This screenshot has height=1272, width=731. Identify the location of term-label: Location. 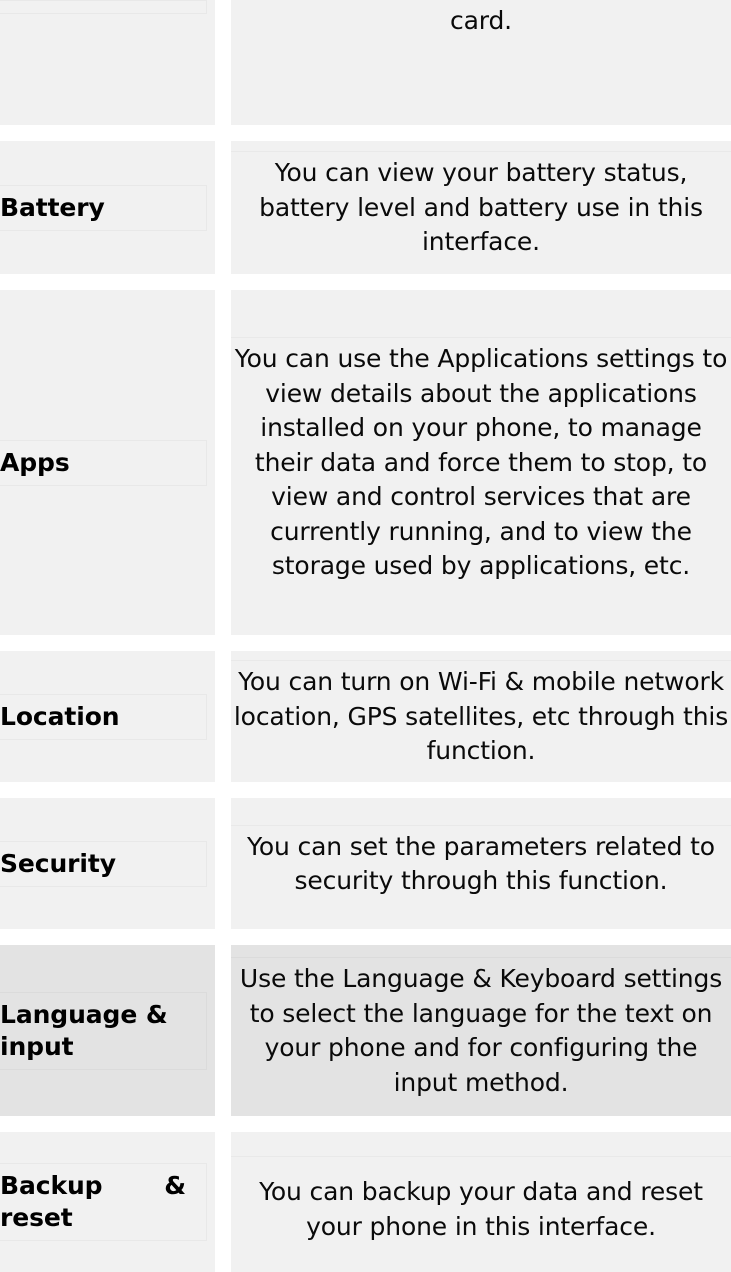
(60, 716).